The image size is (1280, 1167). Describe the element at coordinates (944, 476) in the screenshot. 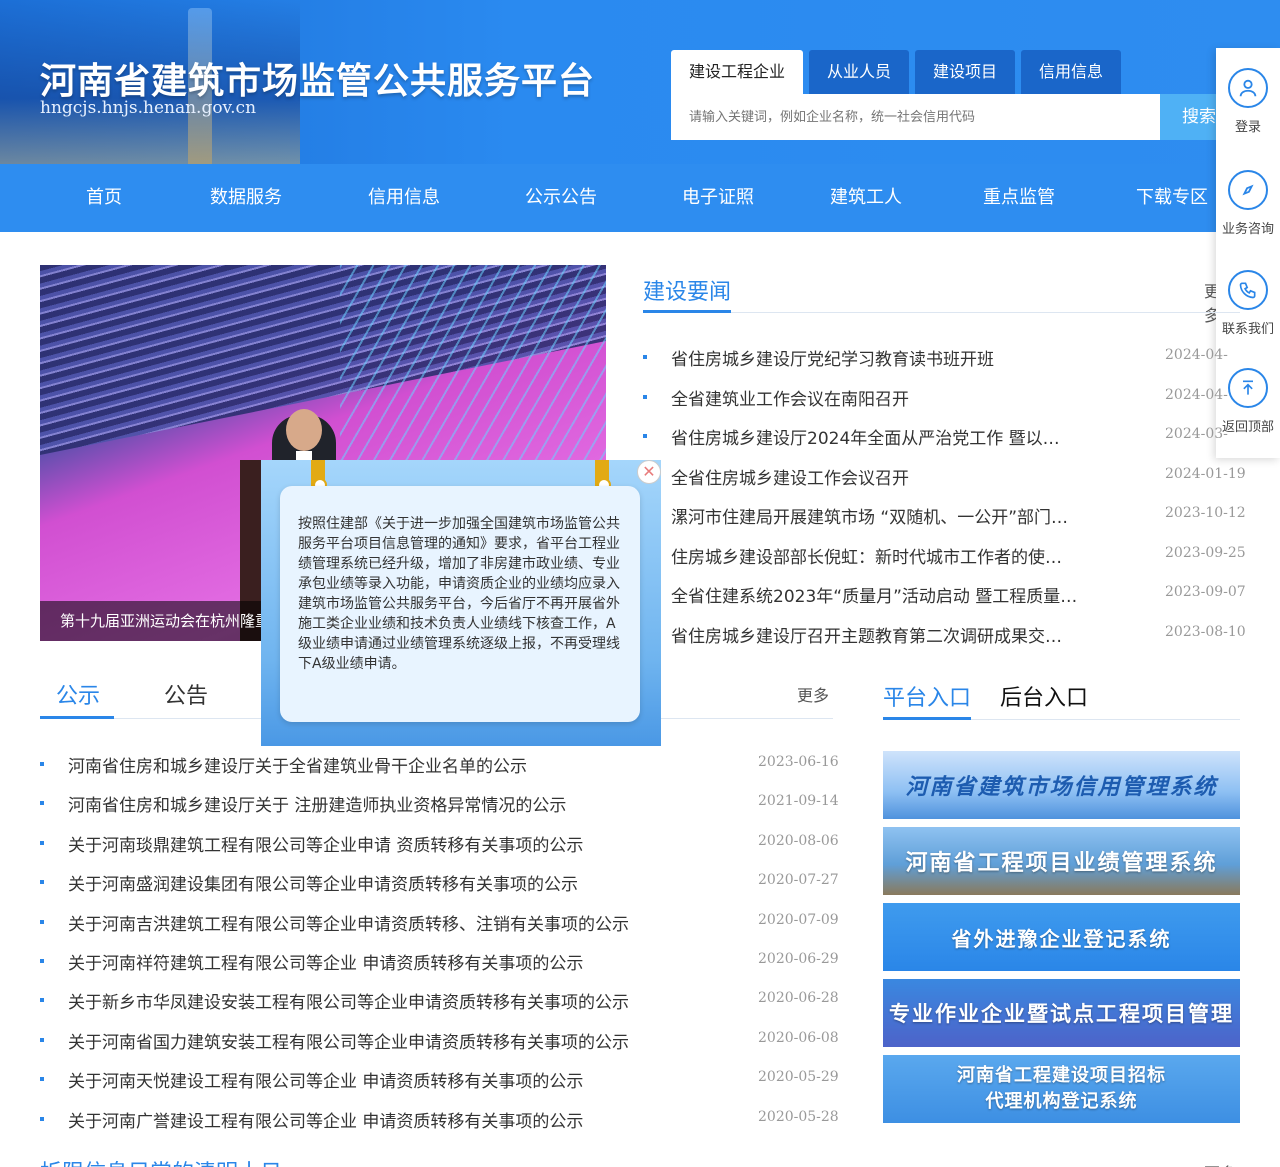

I see `news-item: 全省住房城乡建设工作会议召开 2024-01-19` at that location.